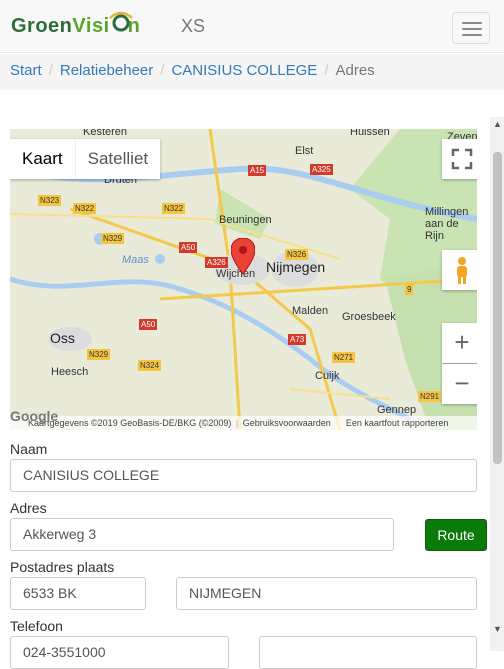 The width and height of the screenshot is (504, 669). What do you see at coordinates (252, 26) in the screenshot?
I see `navbar: GroenVisi n XS` at bounding box center [252, 26].